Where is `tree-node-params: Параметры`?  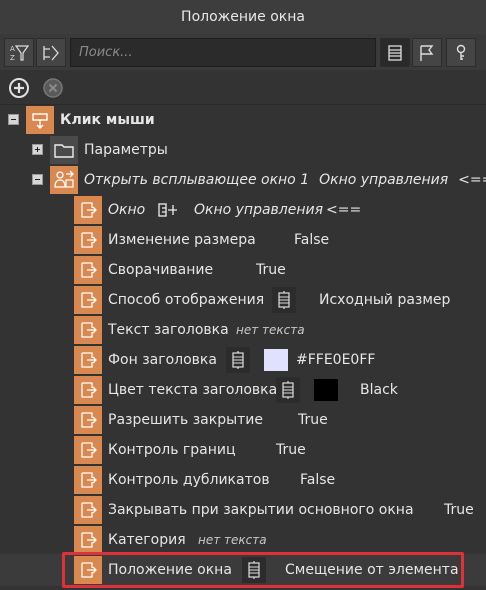
tree-node-params: Параметры is located at coordinates (109, 150).